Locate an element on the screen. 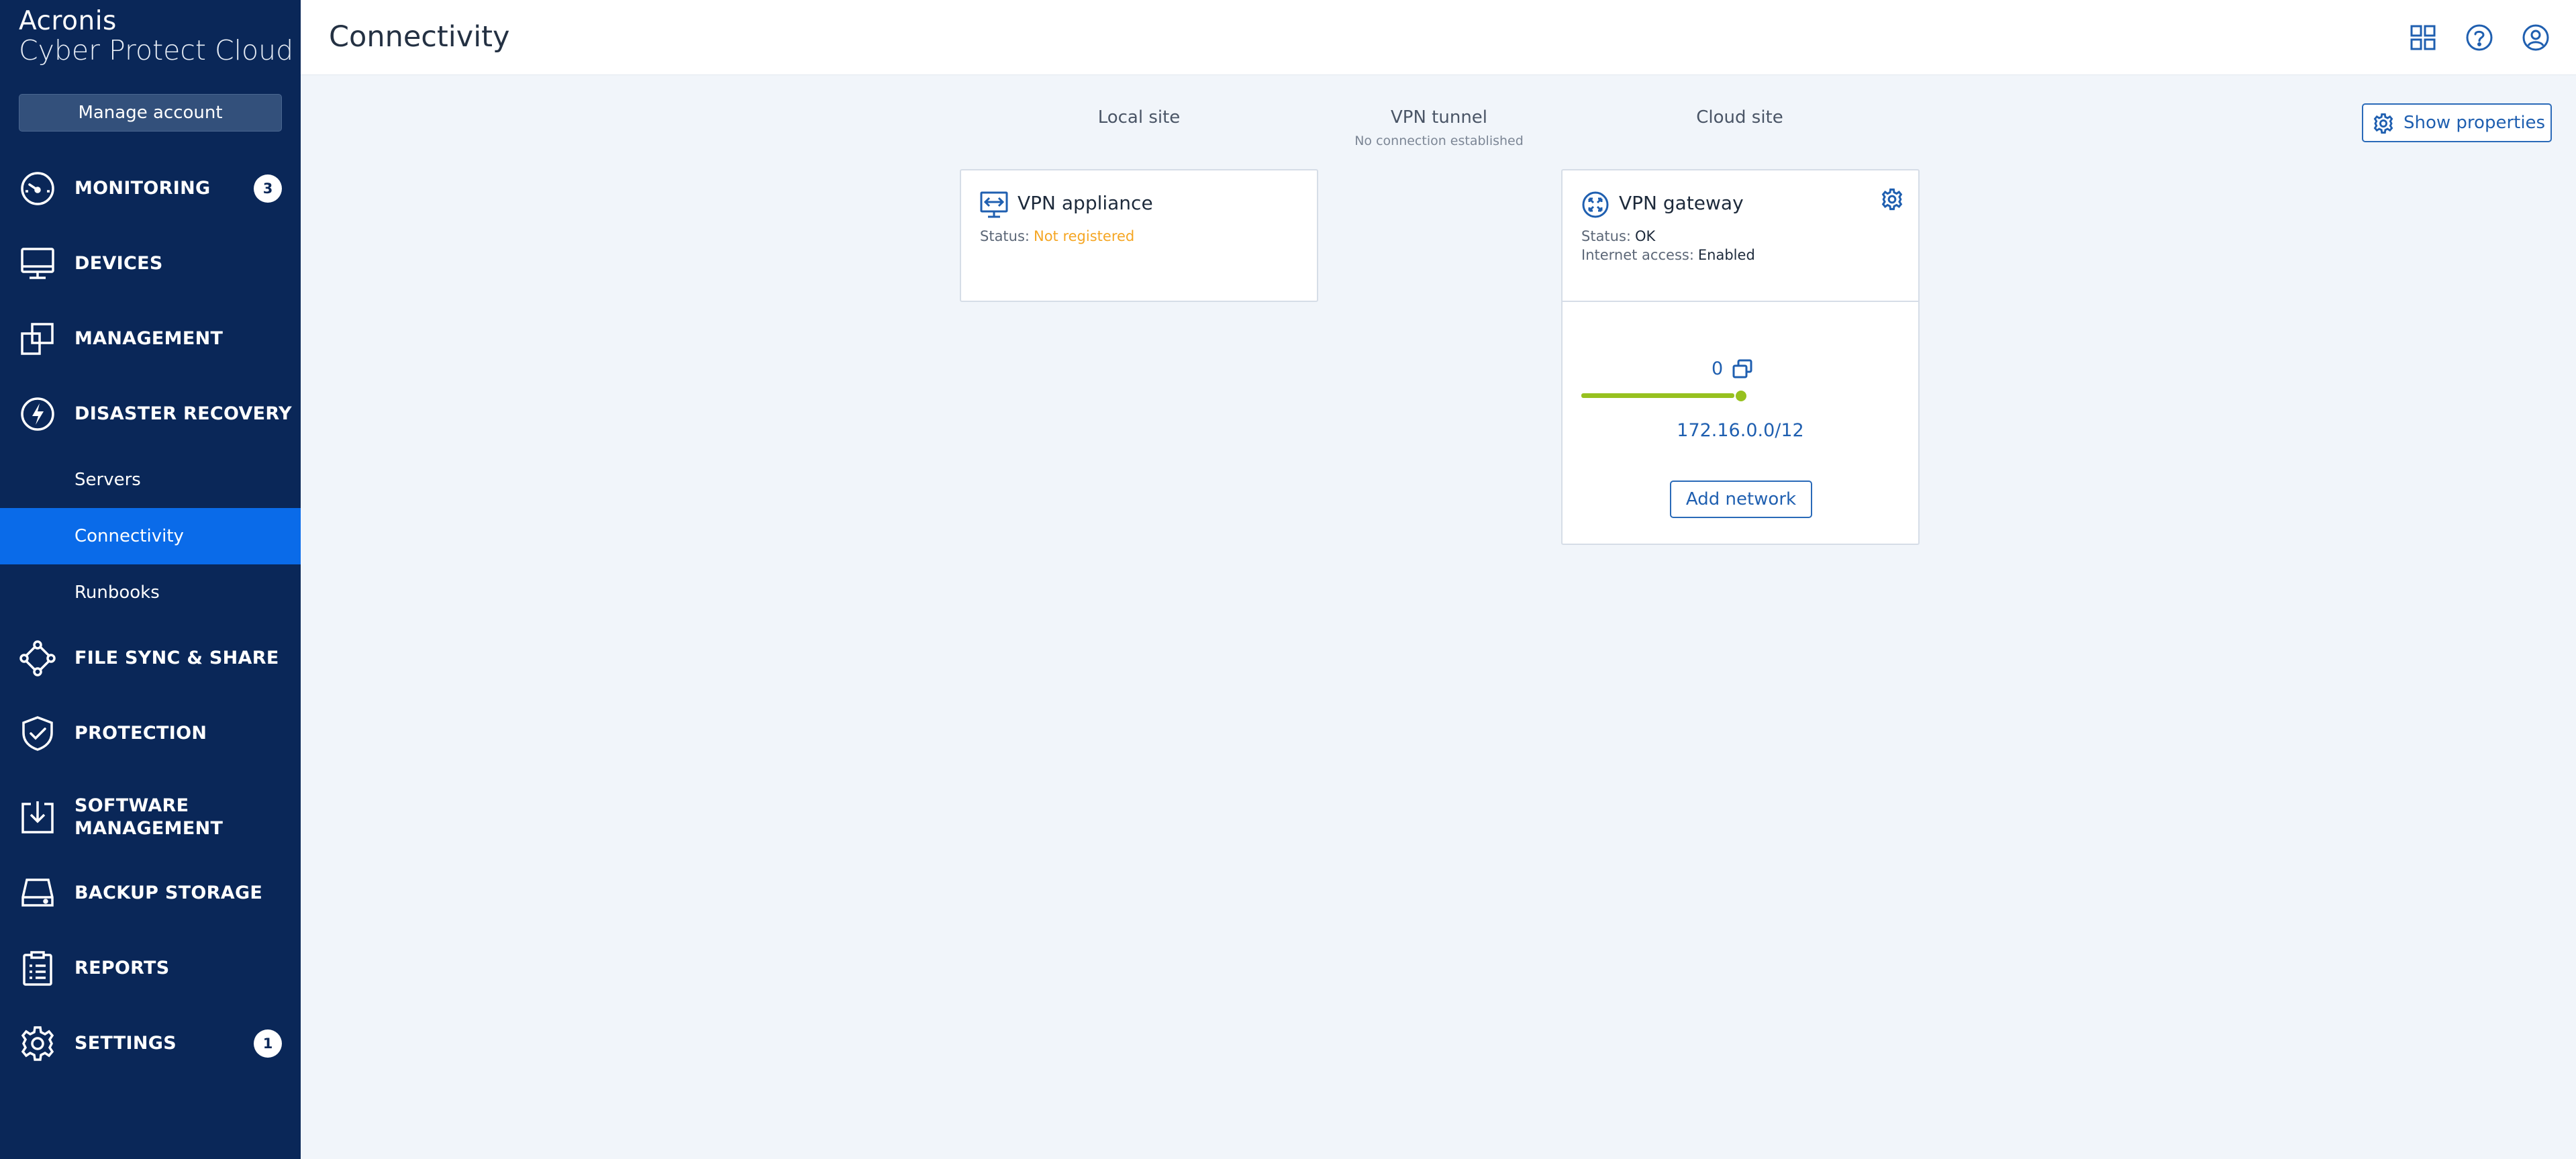  sidebar-subitem-connectivity: Connectivity is located at coordinates (150, 536).